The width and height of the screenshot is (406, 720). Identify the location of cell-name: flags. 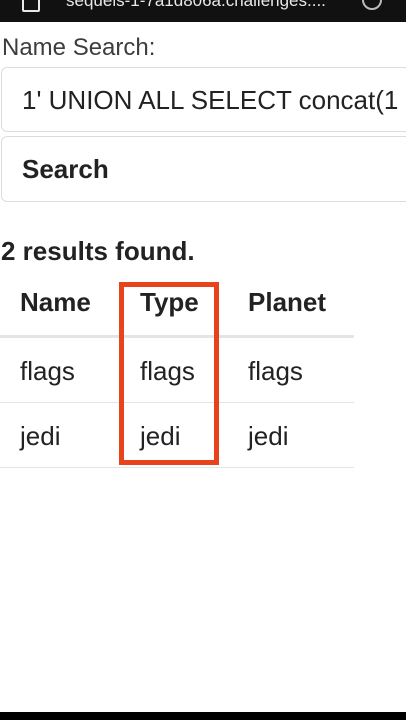
(47, 371).